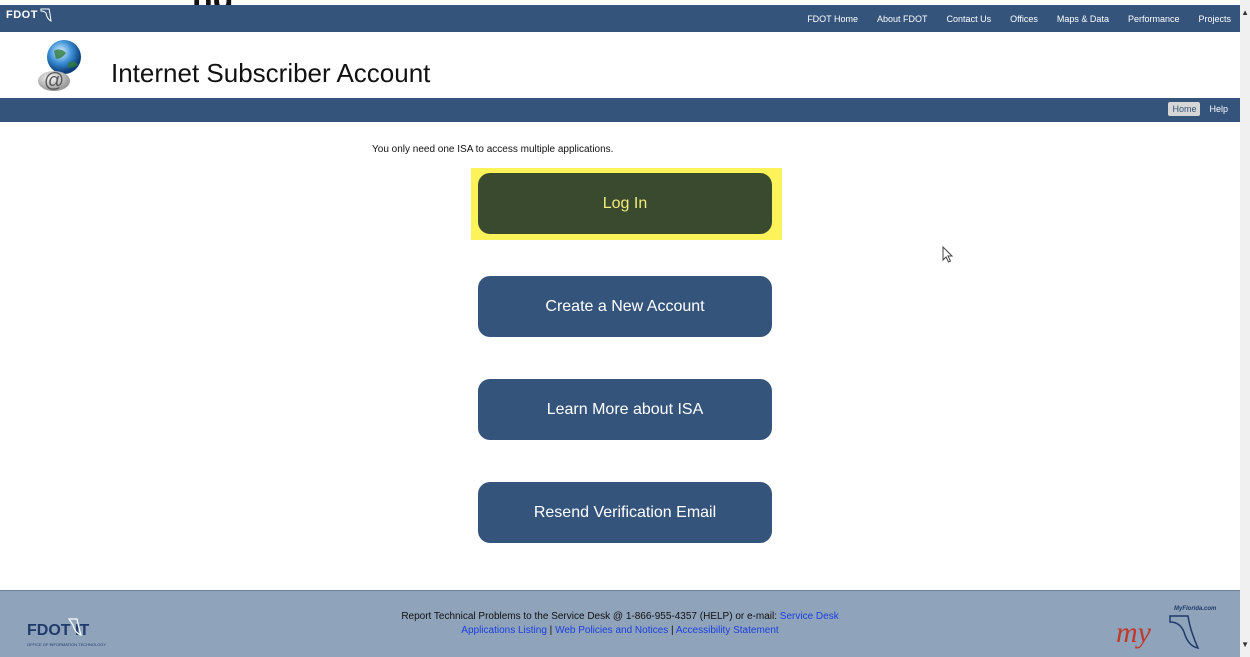  I want to click on fdot-logo-text: FDOT, so click(22, 15).